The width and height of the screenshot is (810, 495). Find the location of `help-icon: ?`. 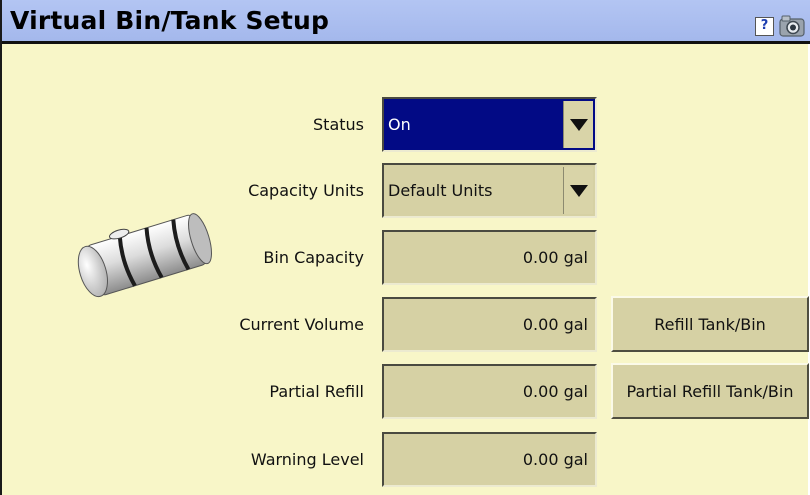

help-icon: ? is located at coordinates (764, 26).